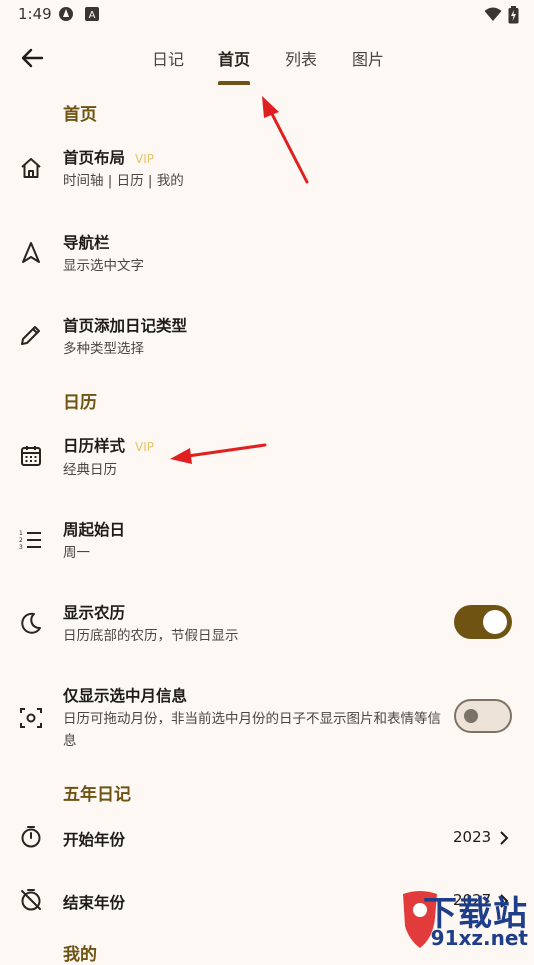 This screenshot has width=534, height=965. I want to click on watermark-url: 91xz.net, so click(479, 938).